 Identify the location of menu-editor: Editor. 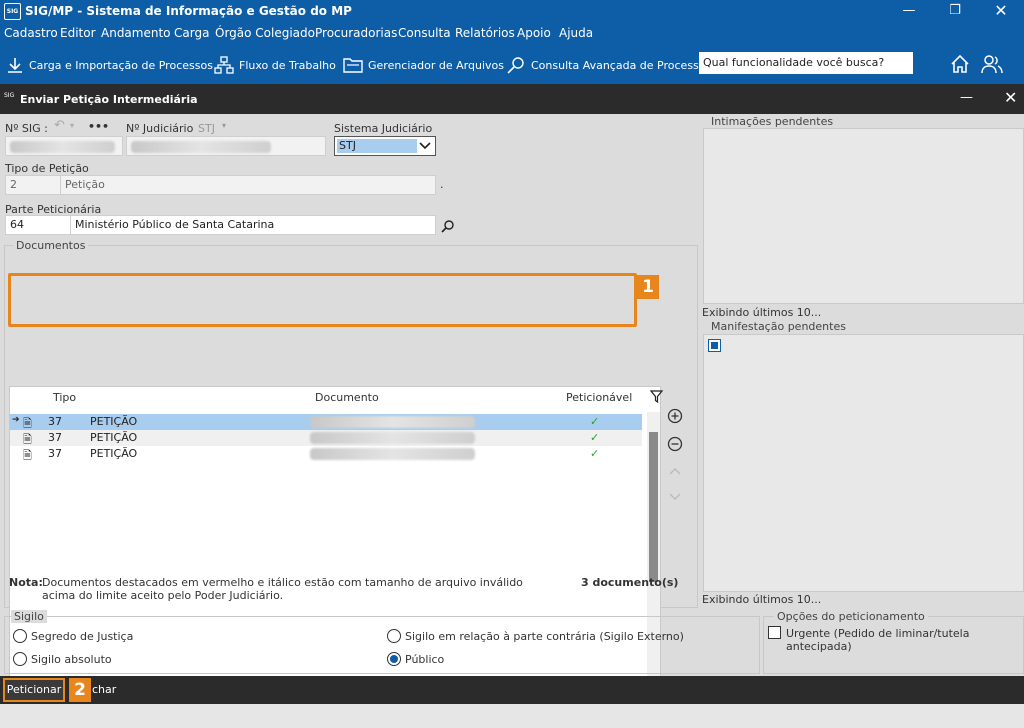
(78, 33).